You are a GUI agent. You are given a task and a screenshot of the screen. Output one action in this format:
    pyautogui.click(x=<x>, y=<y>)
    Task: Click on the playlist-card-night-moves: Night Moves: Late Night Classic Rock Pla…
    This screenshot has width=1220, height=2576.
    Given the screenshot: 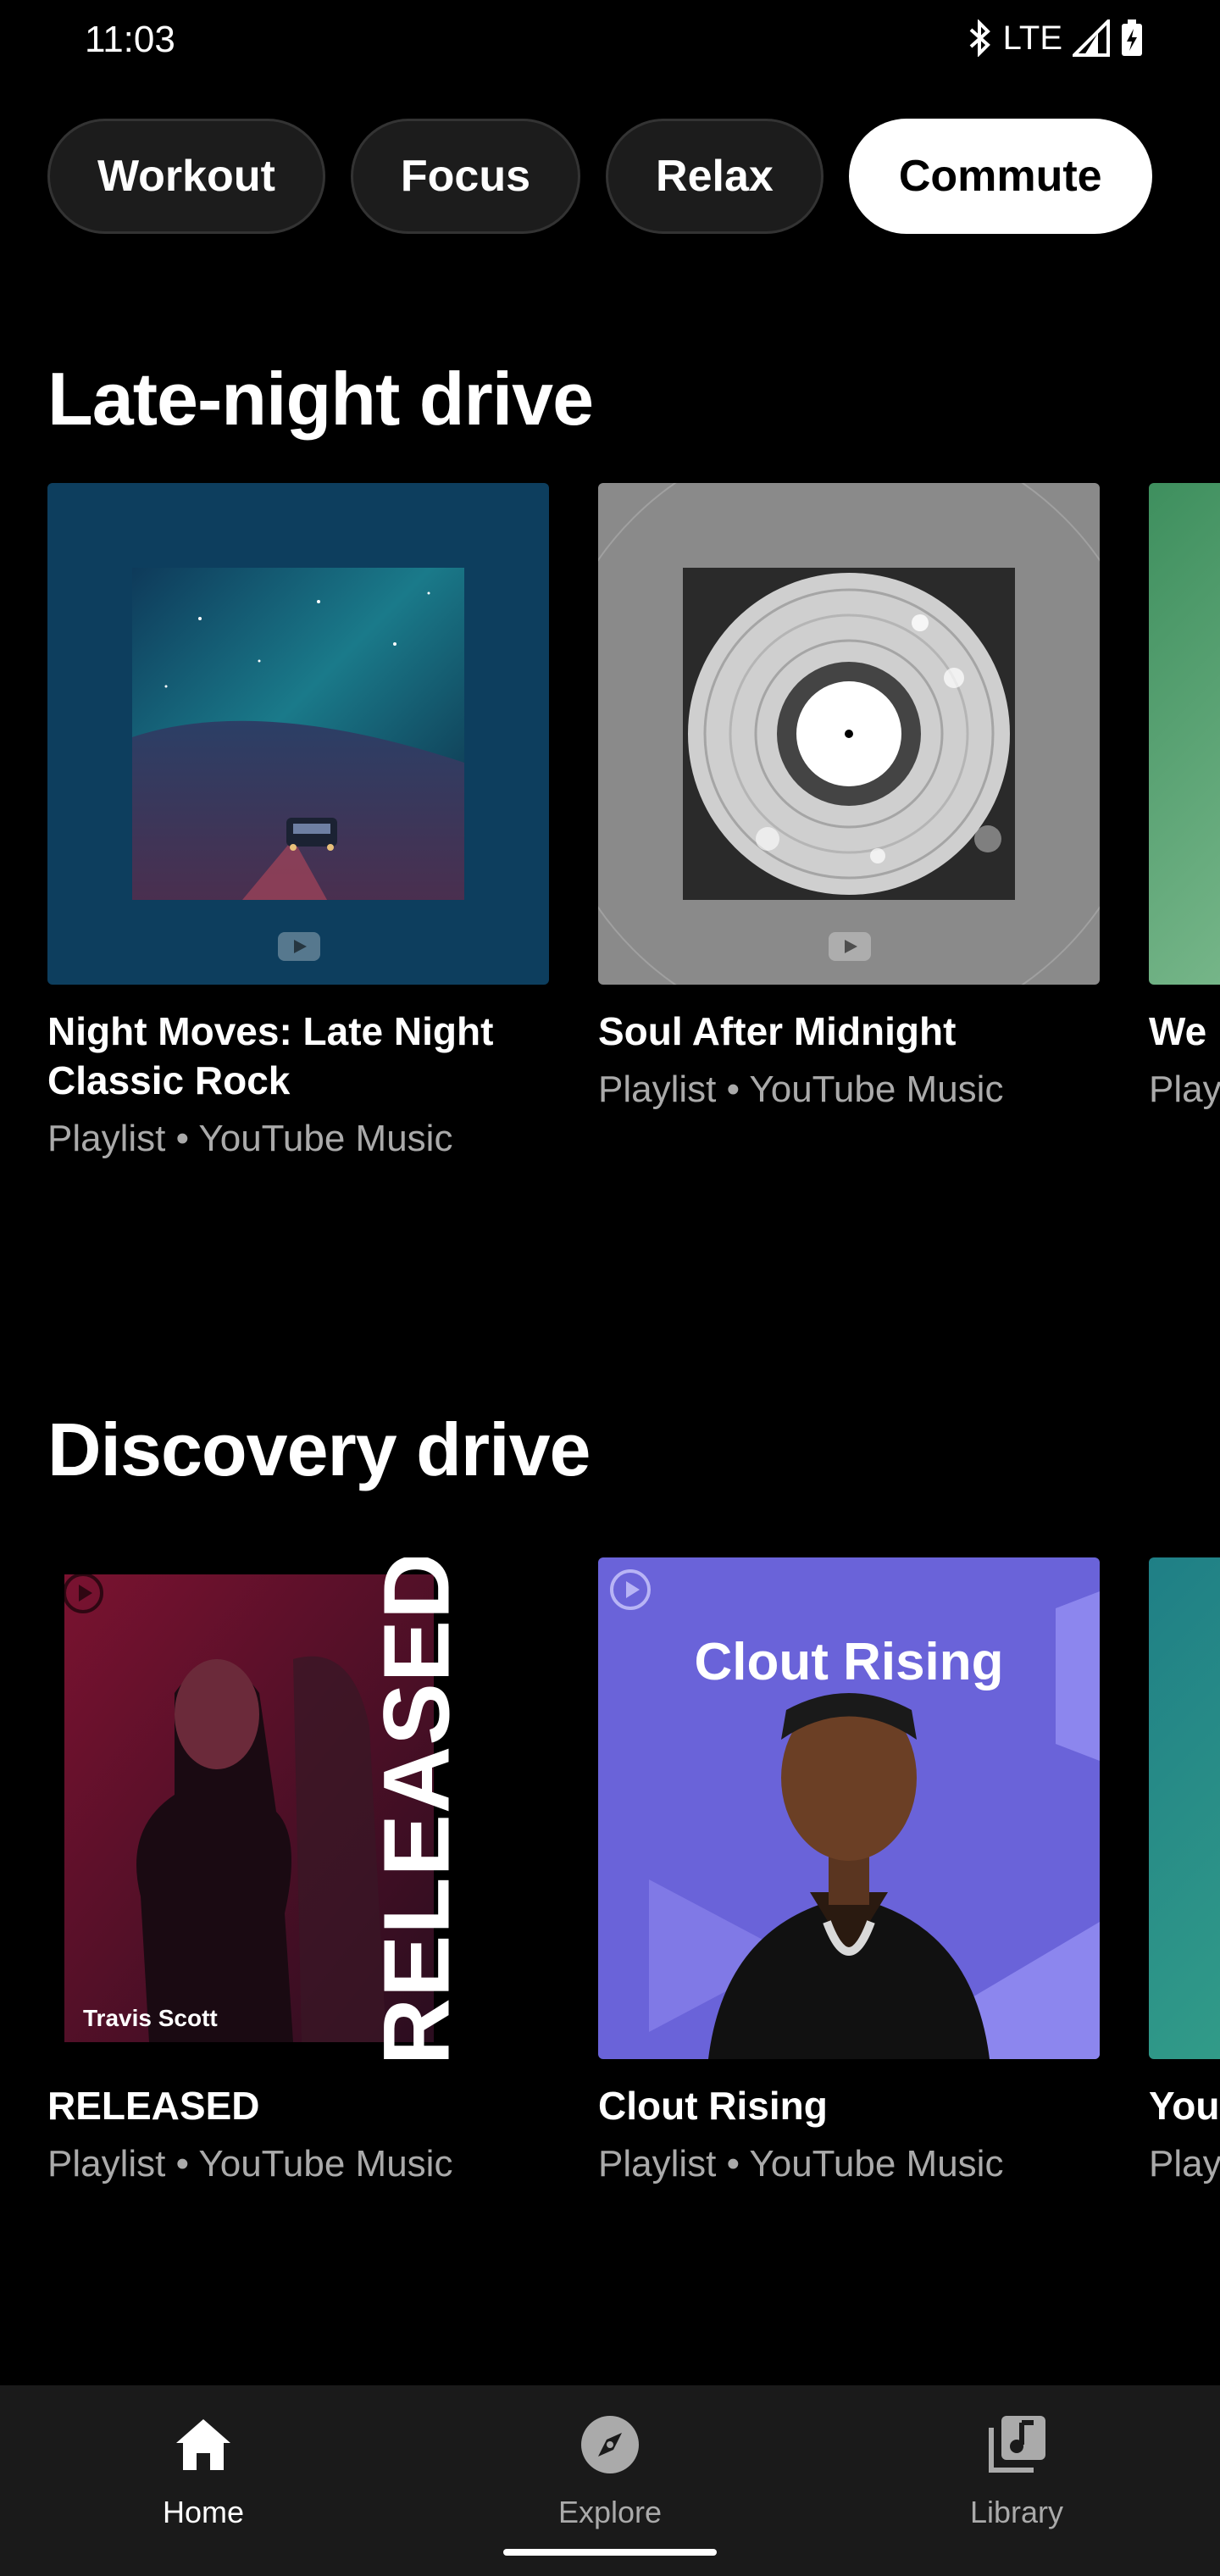 What is the action you would take?
    pyautogui.click(x=298, y=823)
    